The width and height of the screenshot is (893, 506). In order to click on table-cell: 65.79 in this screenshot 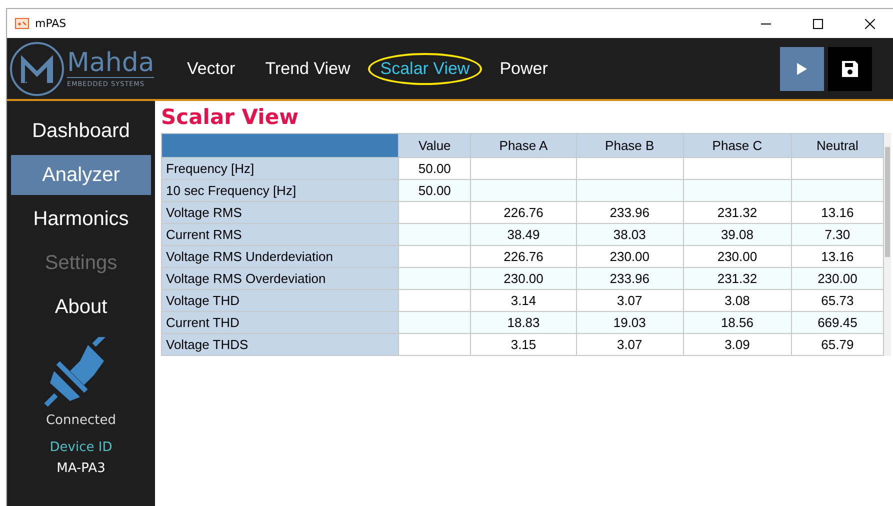, I will do `click(837, 345)`.